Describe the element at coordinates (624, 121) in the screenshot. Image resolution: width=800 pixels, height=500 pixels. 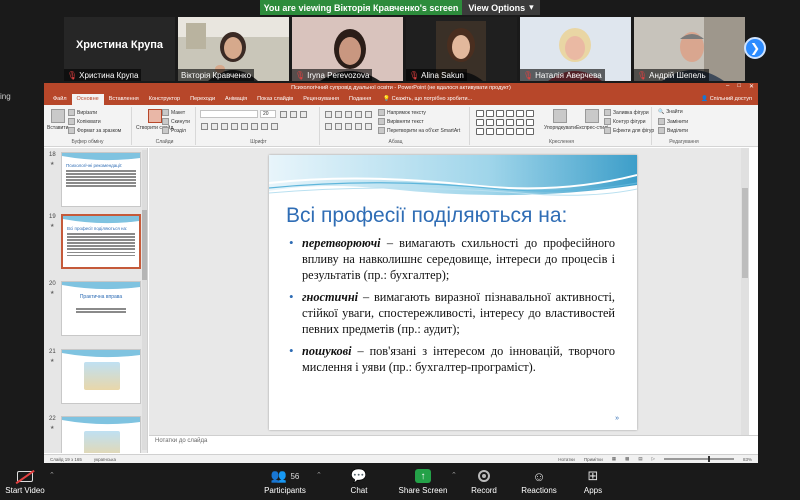
I see `shape-outline-button: Контур фігури` at that location.